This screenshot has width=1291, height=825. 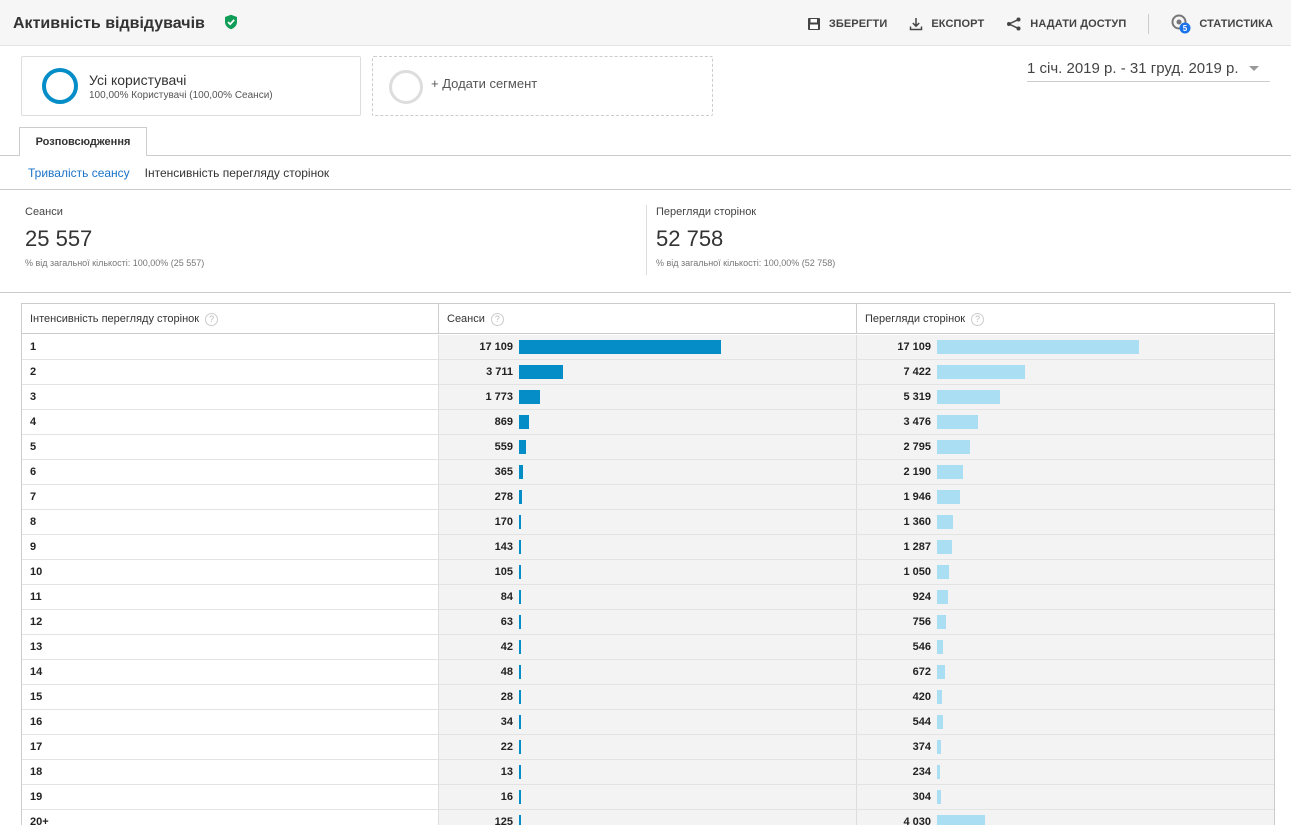 I want to click on tab-divider, so click(x=645, y=155).